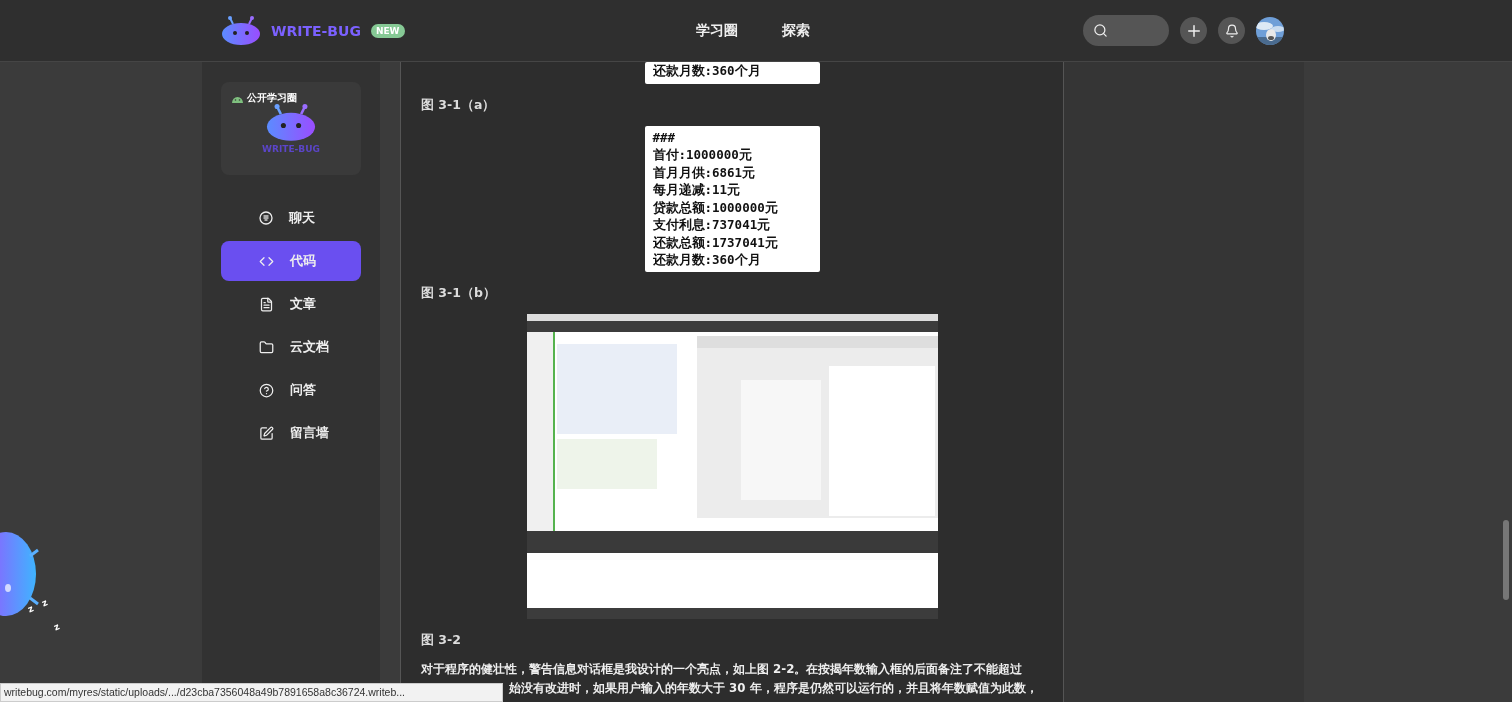  Describe the element at coordinates (795, 30) in the screenshot. I see `nav-link: 探索` at that location.